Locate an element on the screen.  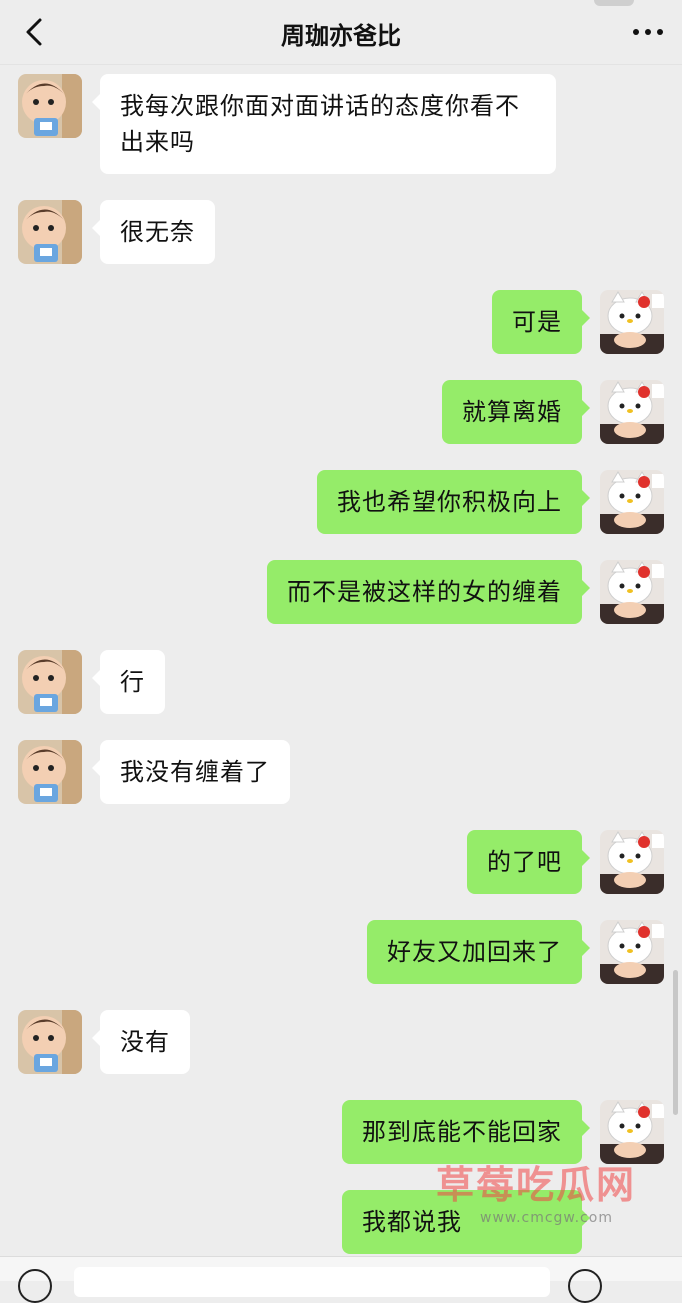
message-bubble: 可是 is located at coordinates (541, 322).